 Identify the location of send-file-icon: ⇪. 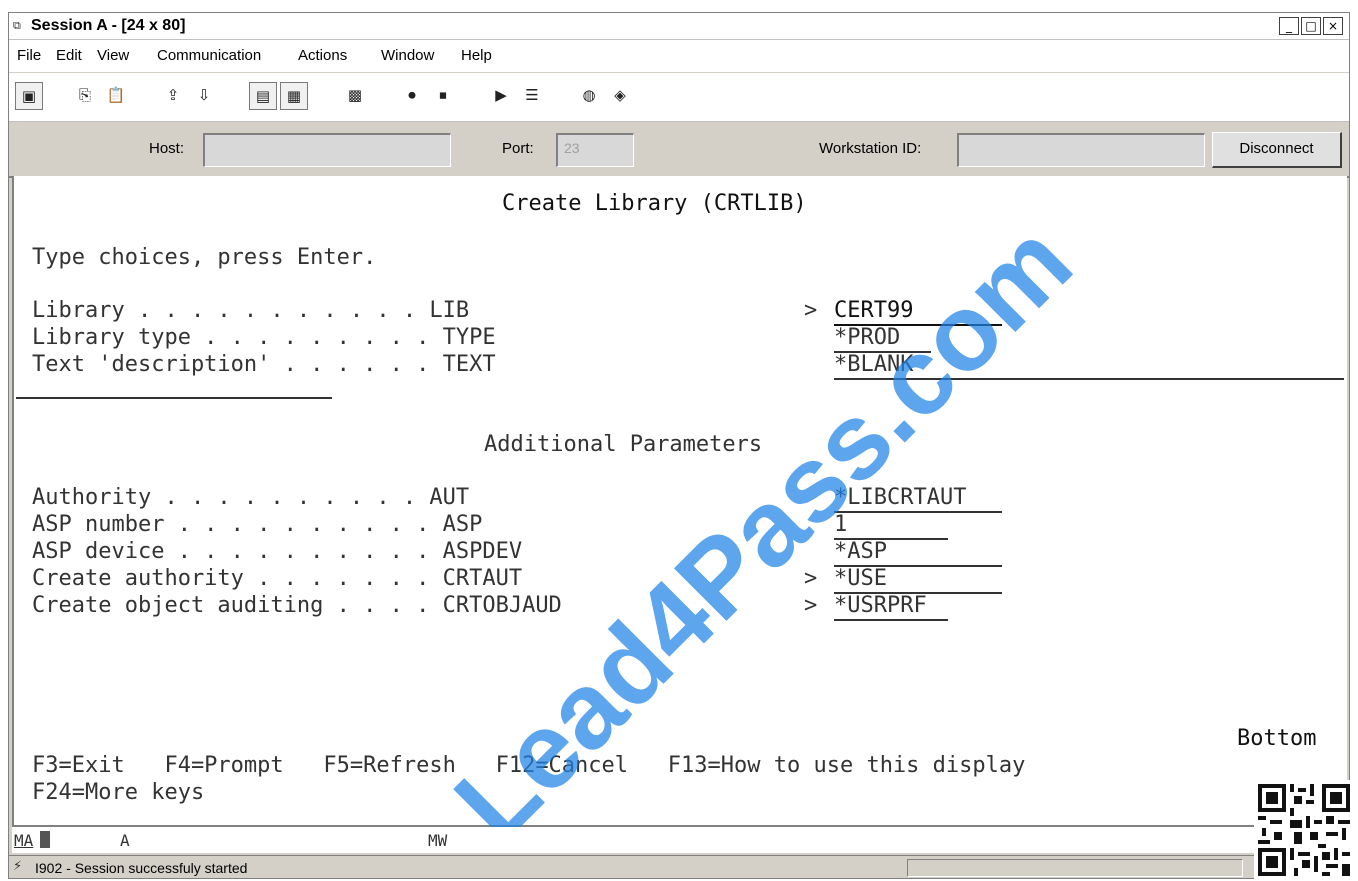
(173, 96).